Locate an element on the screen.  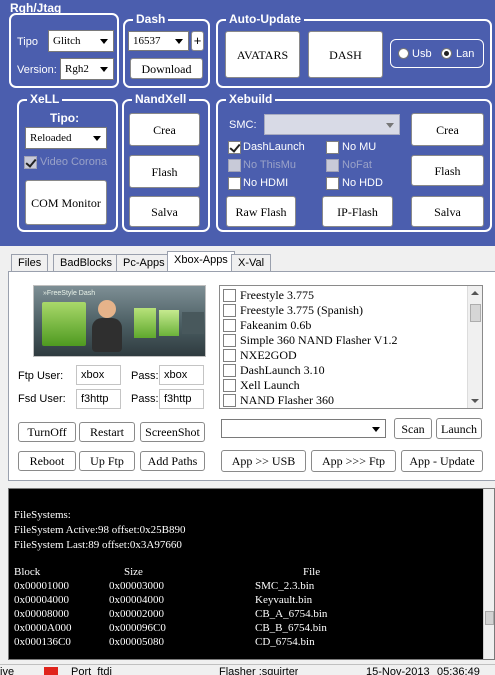
preview-avatar-body is located at coordinates (107, 335).